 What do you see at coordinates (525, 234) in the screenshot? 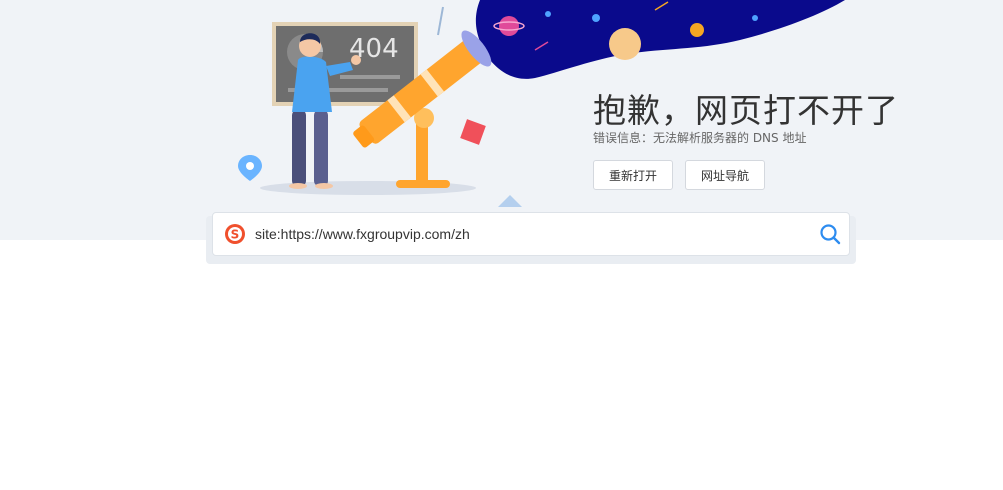
I see `search-input` at bounding box center [525, 234].